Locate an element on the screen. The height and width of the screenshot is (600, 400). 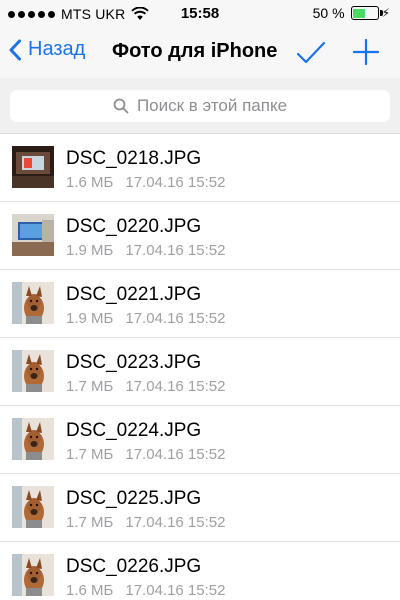
search-bar: Поиск в этой папке is located at coordinates (200, 106).